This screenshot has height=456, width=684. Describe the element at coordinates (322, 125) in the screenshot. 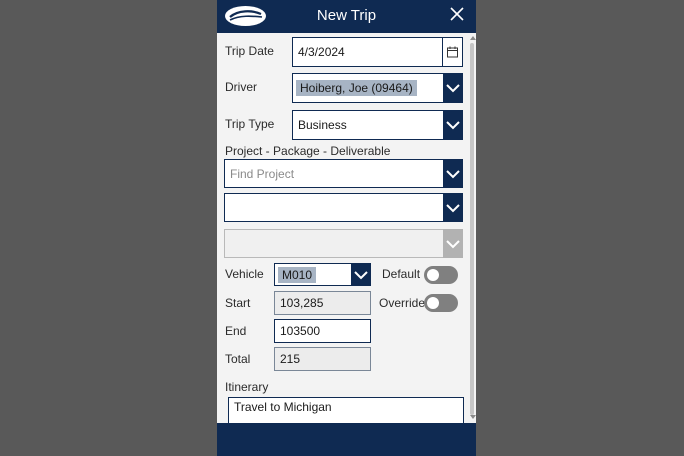

I see `trip-type-value: Business` at that location.